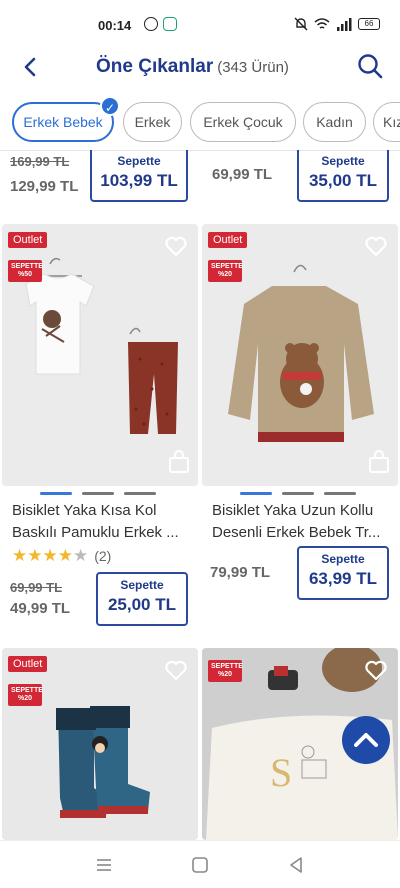 Image resolution: width=400 pixels, height=888 pixels. What do you see at coordinates (343, 180) in the screenshot?
I see `sepette-value: 35,00 TL` at bounding box center [343, 180].